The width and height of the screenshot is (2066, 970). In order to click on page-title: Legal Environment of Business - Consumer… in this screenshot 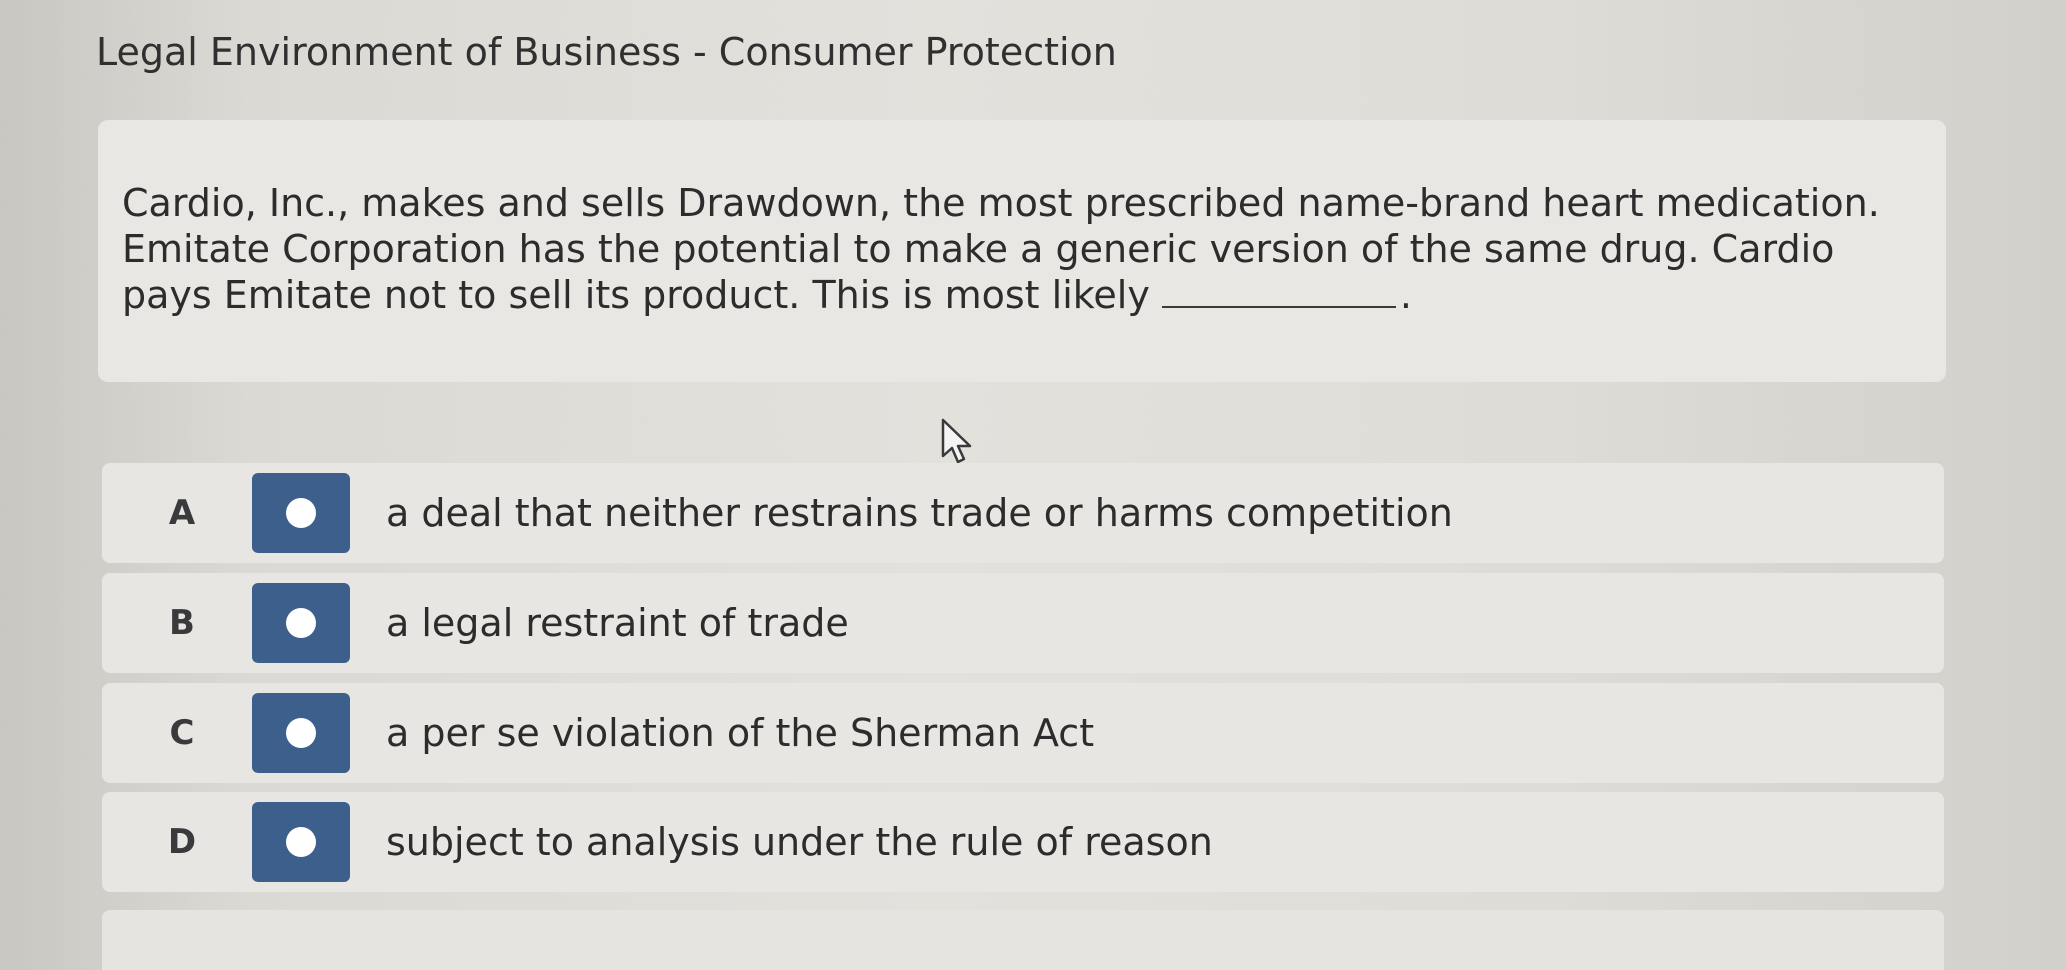, I will do `click(606, 52)`.